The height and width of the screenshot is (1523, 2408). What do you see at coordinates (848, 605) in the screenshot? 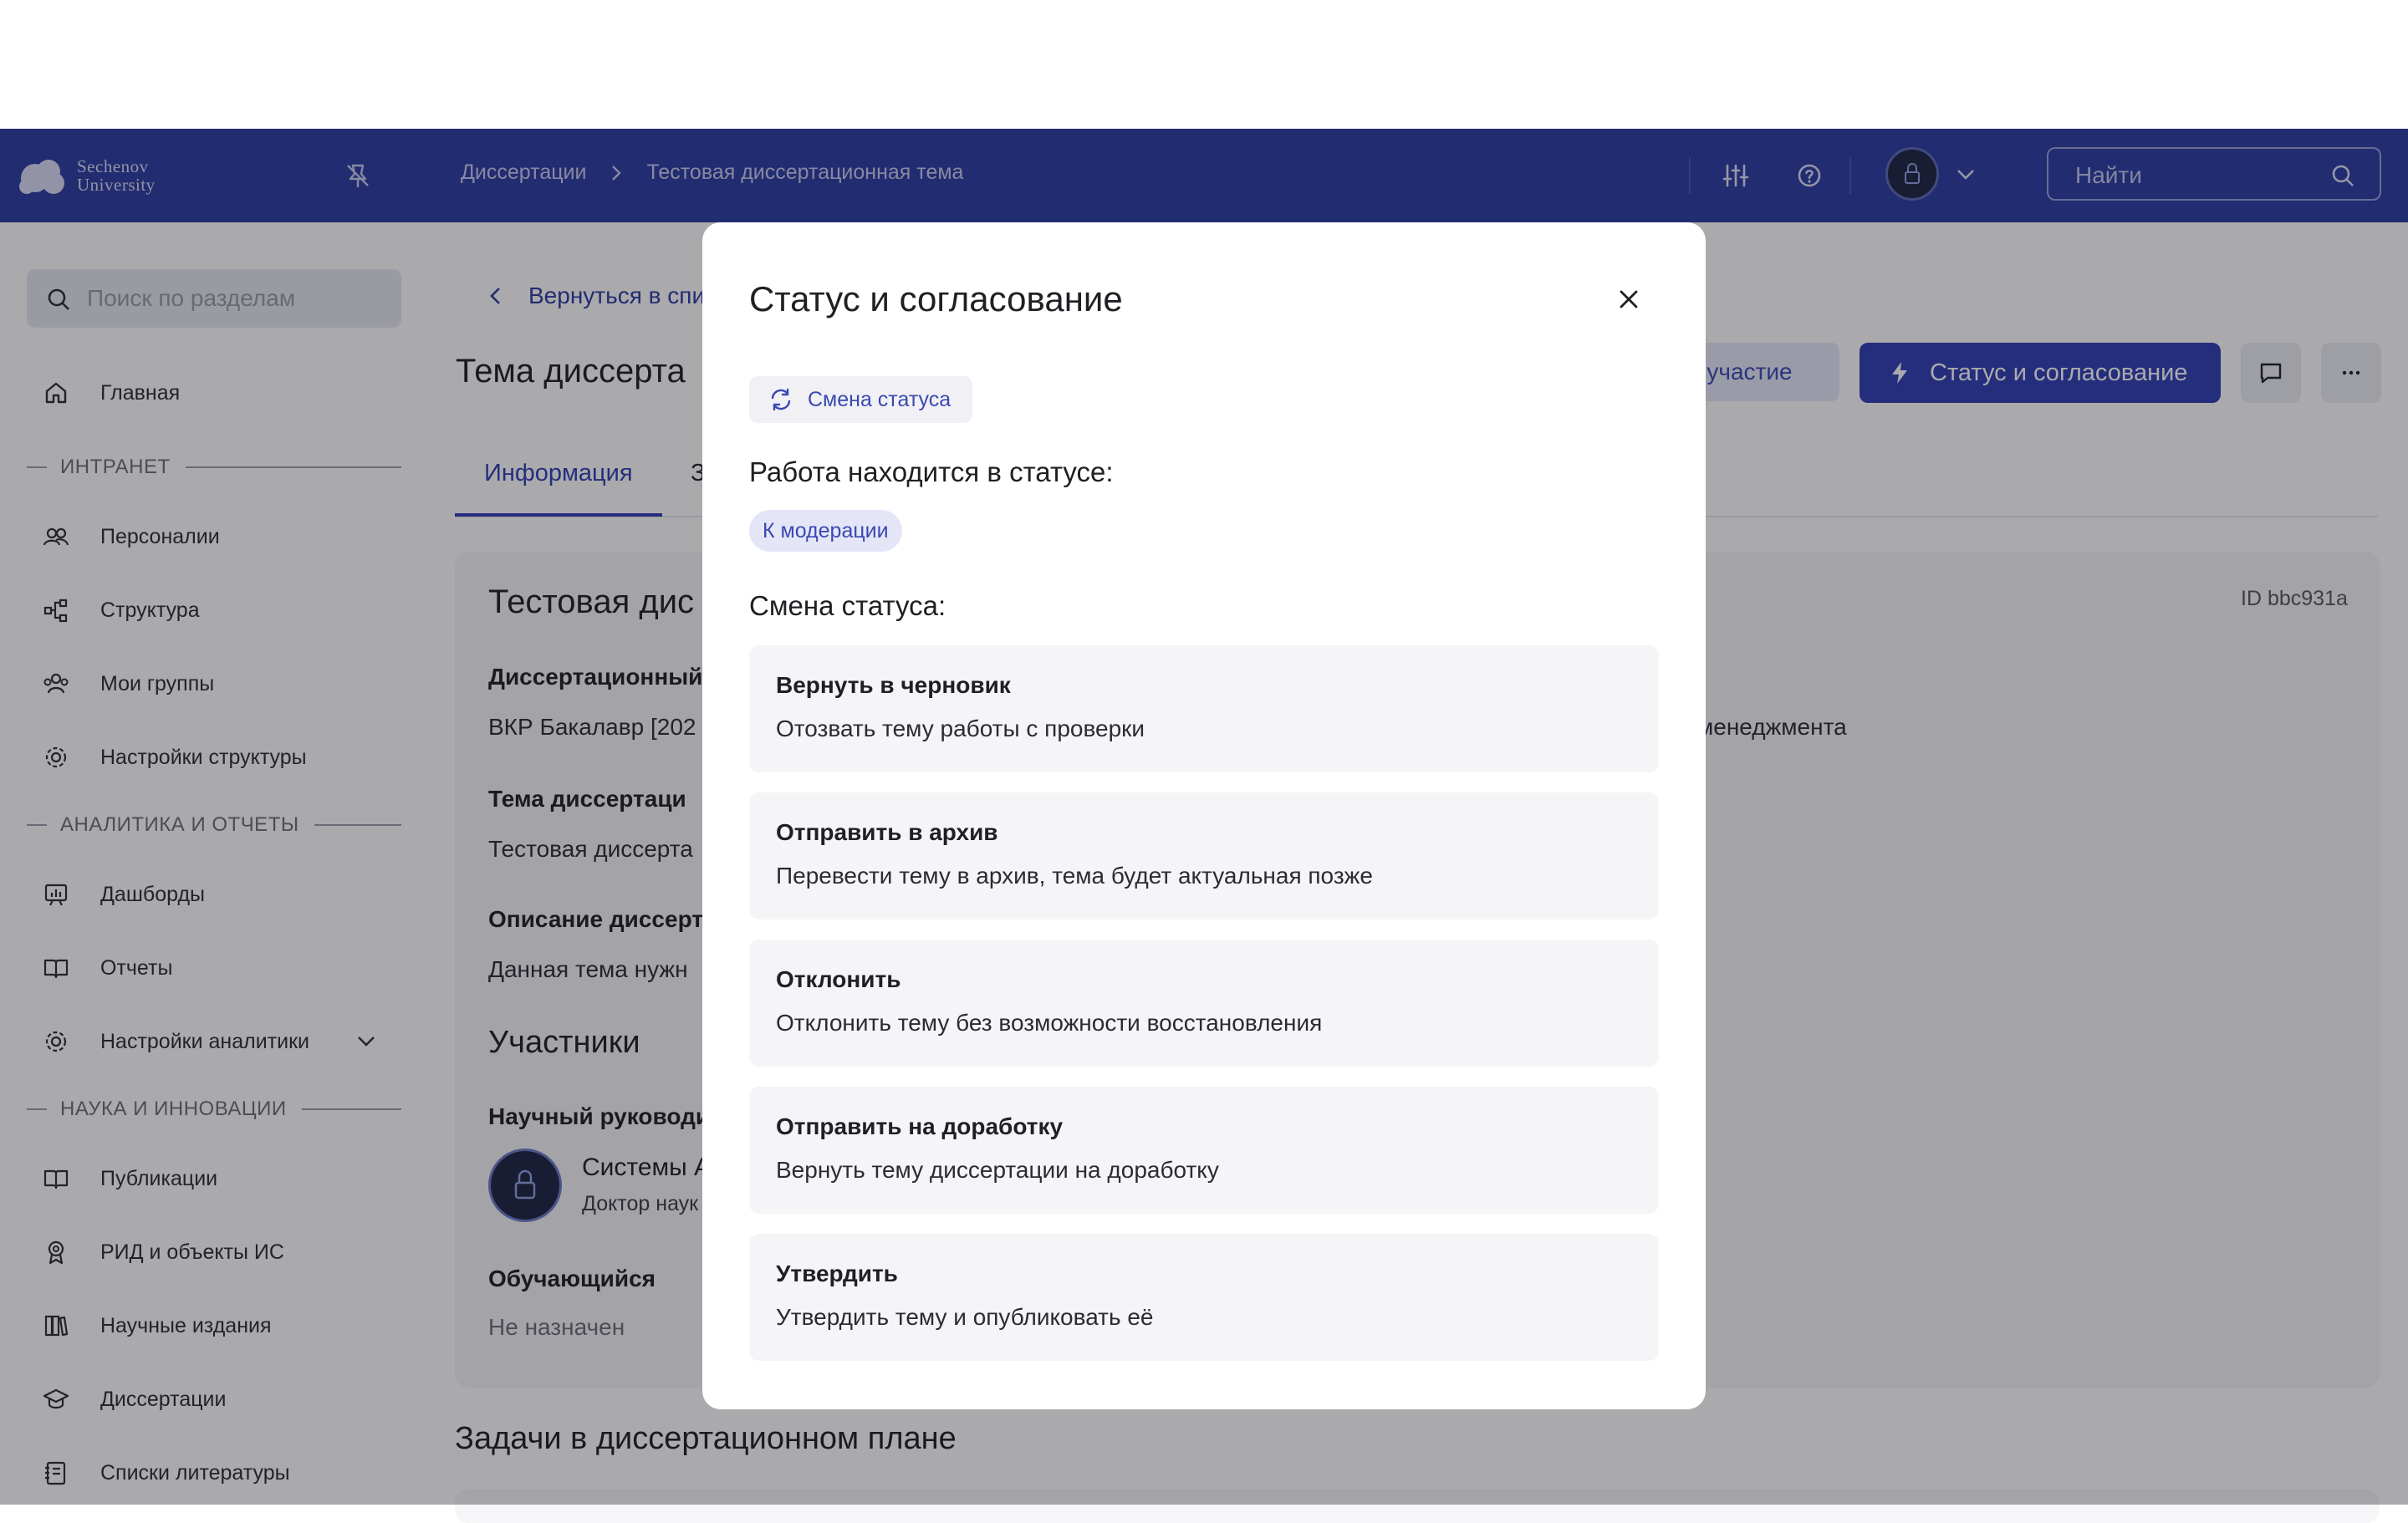
I see `change-status-label: Смена статуса:` at bounding box center [848, 605].